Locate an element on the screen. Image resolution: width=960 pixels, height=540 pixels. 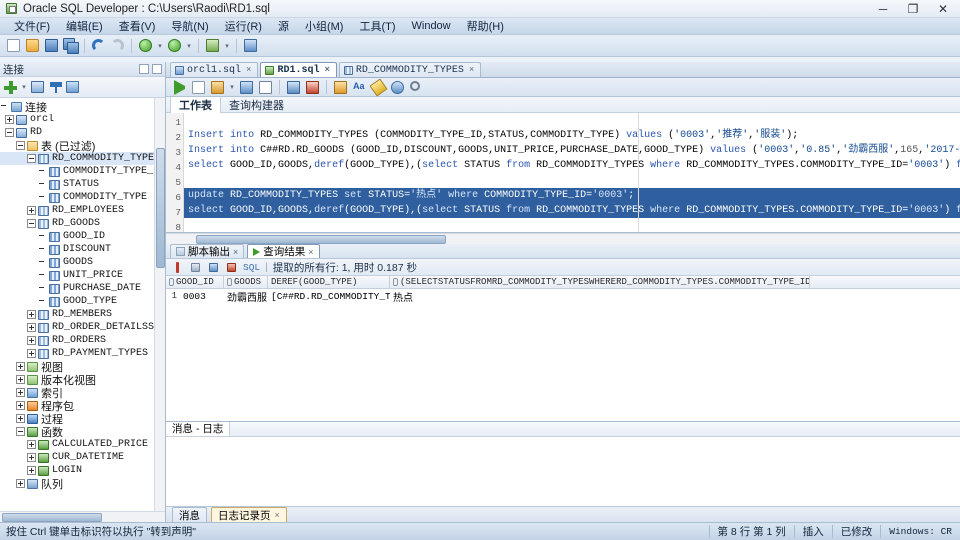
snippet-icon is located at coordinates (397, 87).